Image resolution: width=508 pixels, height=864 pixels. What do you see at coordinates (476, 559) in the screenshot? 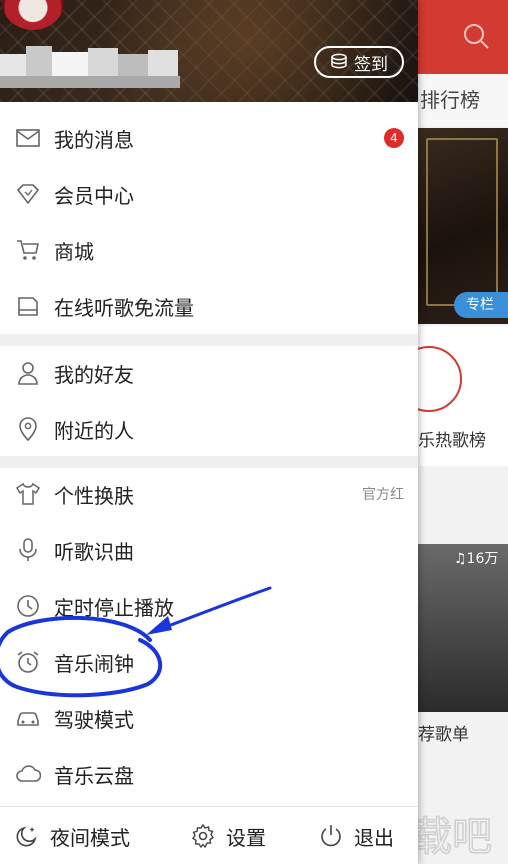
I see `play-count: ♫16万` at bounding box center [476, 559].